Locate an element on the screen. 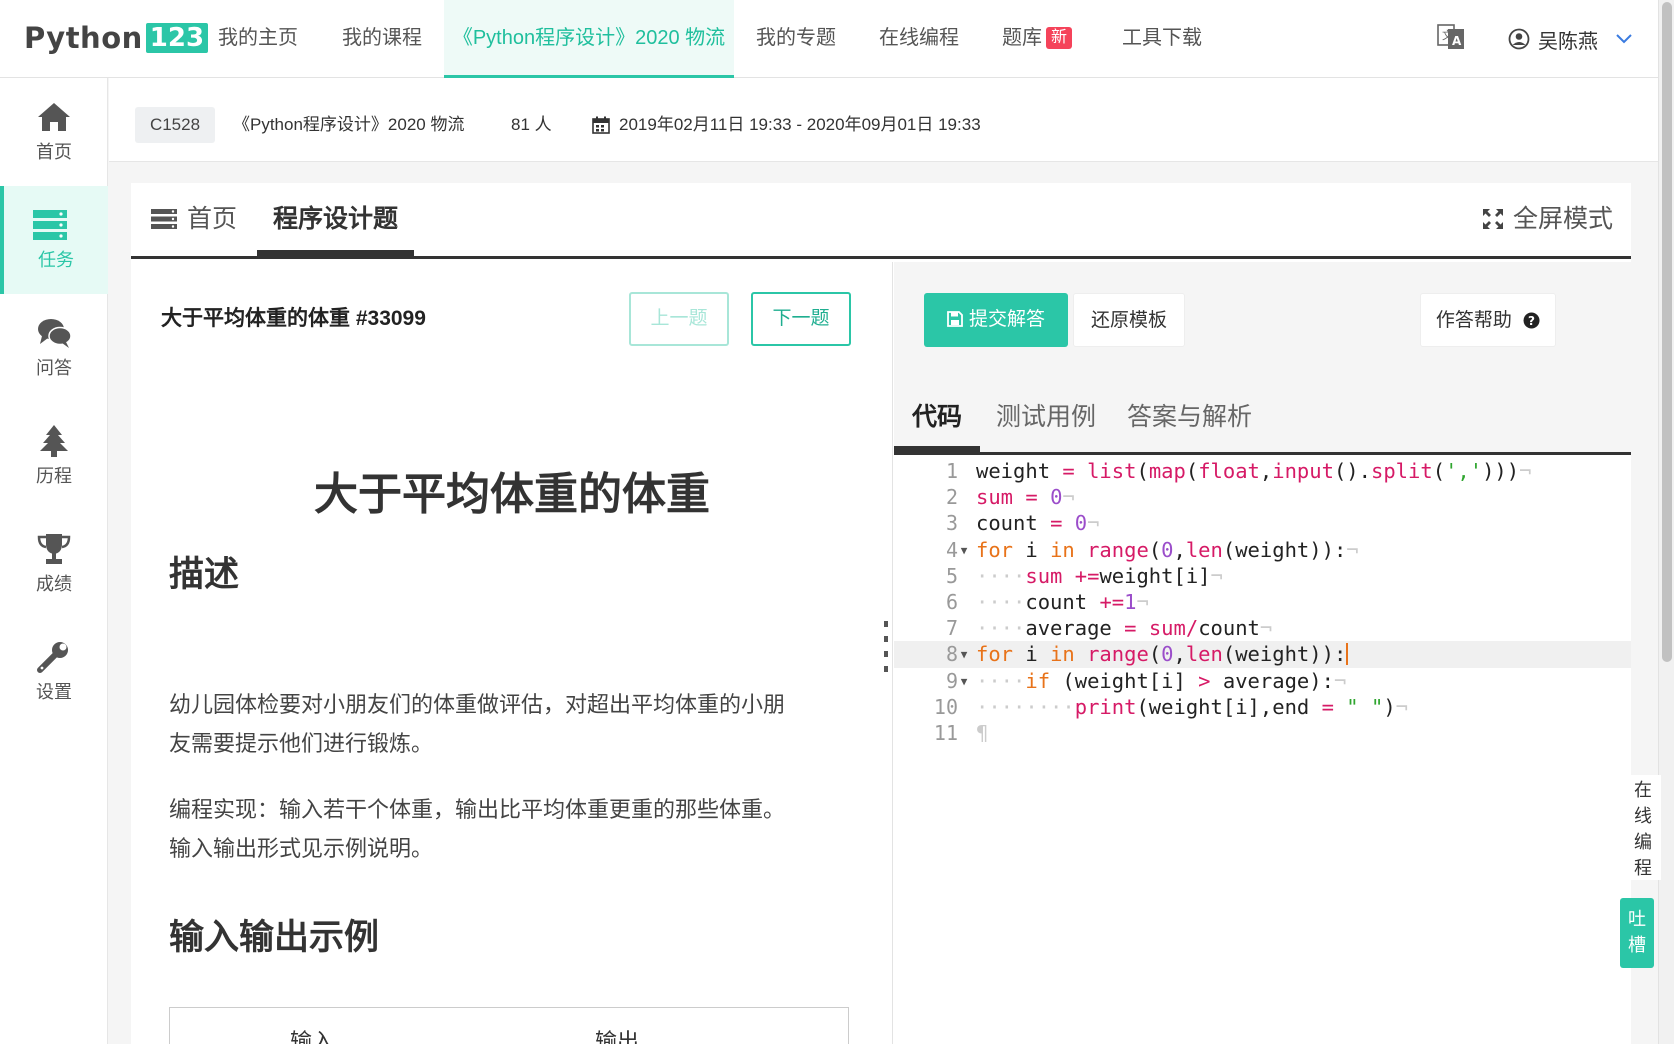 The height and width of the screenshot is (1044, 1674). sidebar-item-label: 设置 is located at coordinates (54, 692).